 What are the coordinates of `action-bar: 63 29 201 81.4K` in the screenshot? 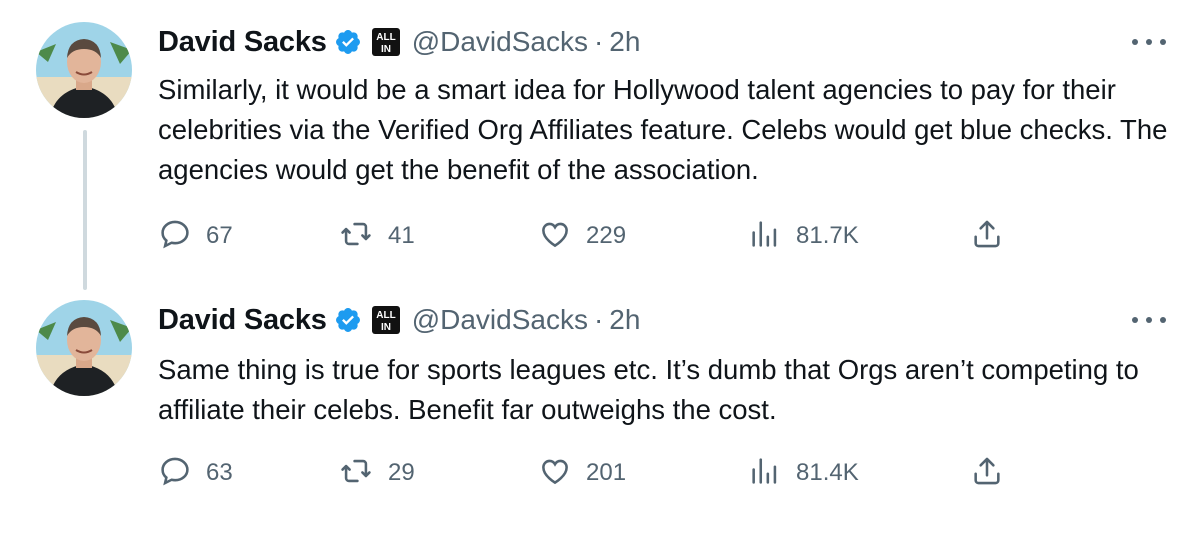 It's located at (588, 473).